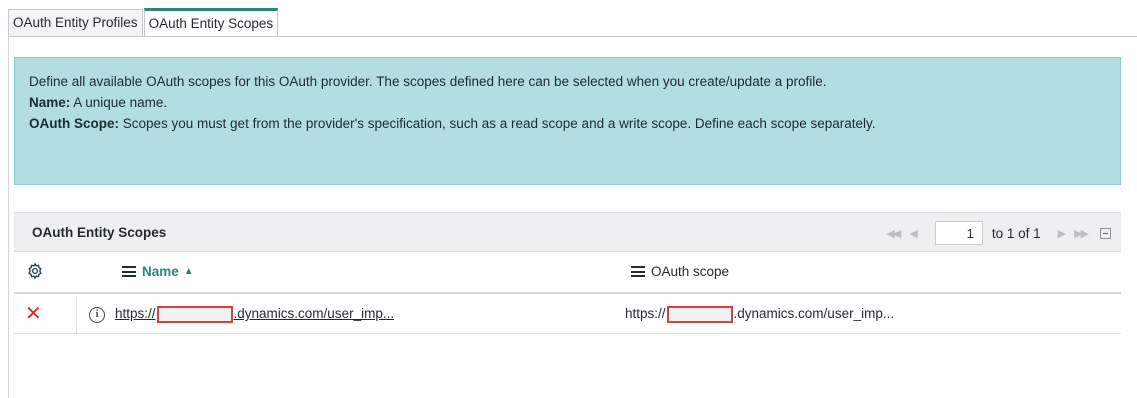  What do you see at coordinates (33, 314) in the screenshot?
I see `delete-icon: ✕` at bounding box center [33, 314].